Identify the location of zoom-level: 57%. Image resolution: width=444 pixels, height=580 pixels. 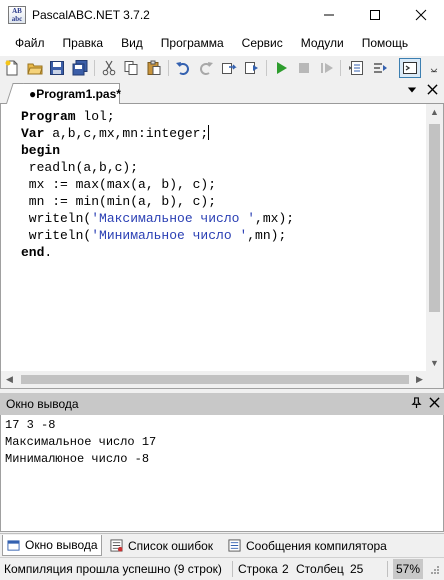
(408, 569).